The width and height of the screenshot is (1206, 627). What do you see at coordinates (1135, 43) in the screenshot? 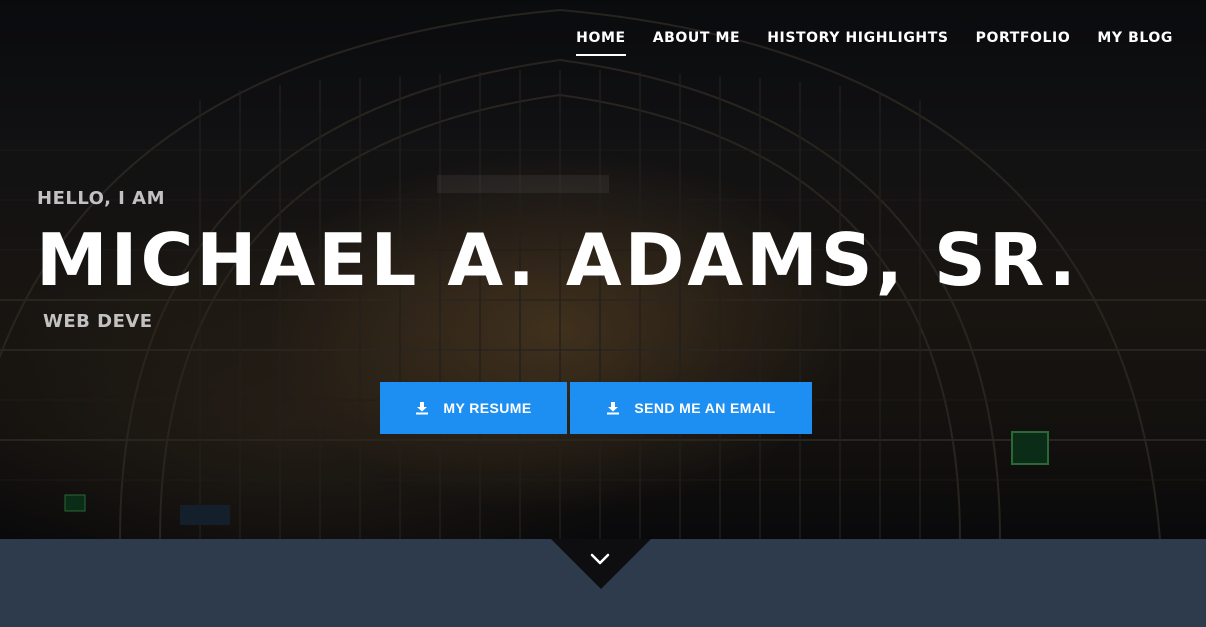
I see `nav-item-my-blog: MY BLOG` at bounding box center [1135, 43].